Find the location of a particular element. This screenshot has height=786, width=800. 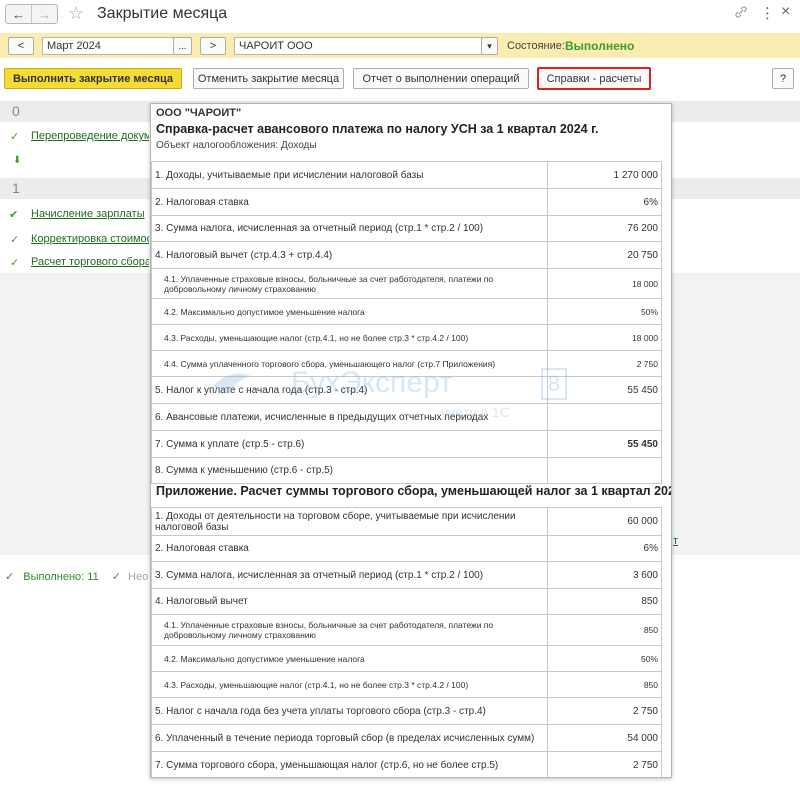

summary-bar: ✓ Выполнено: 11 ✓ Нео is located at coordinates (76, 576).